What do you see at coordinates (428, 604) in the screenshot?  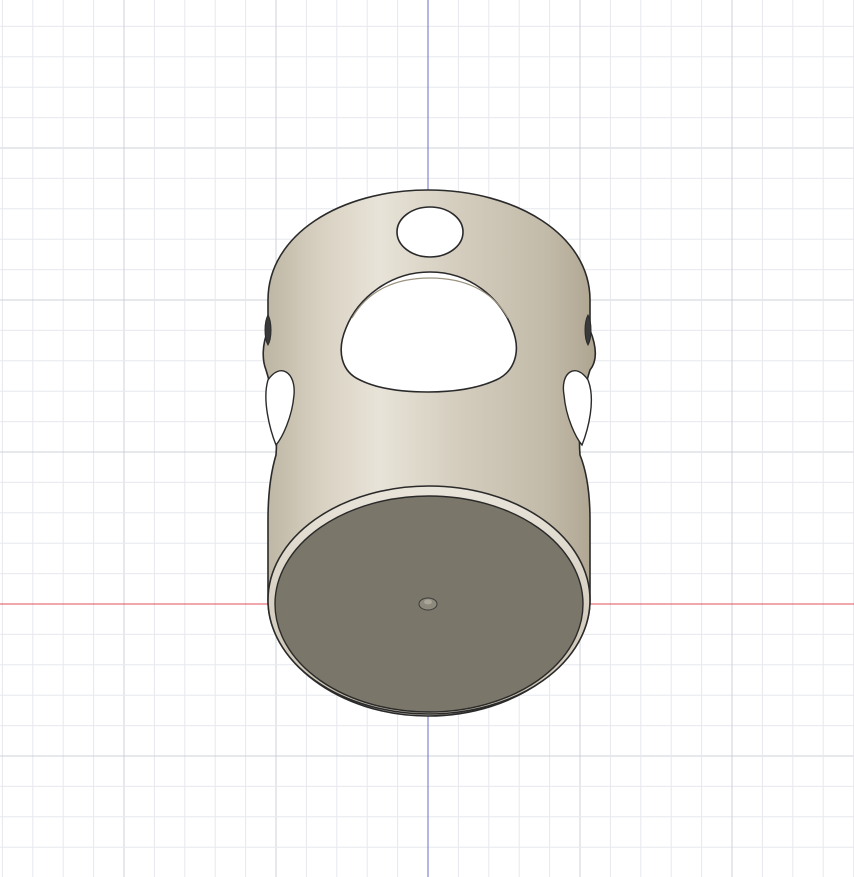 I see `origin-point-icon` at bounding box center [428, 604].